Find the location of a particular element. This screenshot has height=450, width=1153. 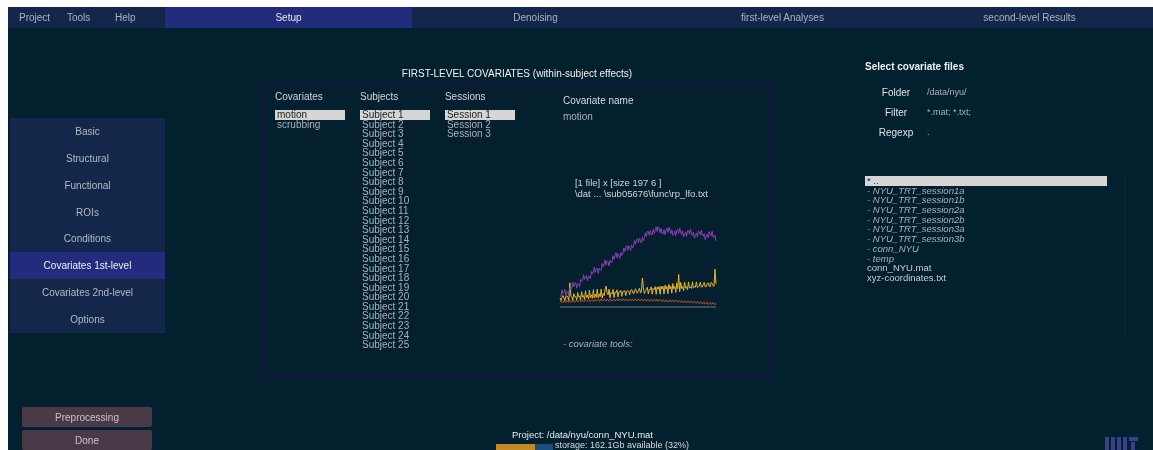

file-item: - NYU_TRT_session3a is located at coordinates (986, 229).